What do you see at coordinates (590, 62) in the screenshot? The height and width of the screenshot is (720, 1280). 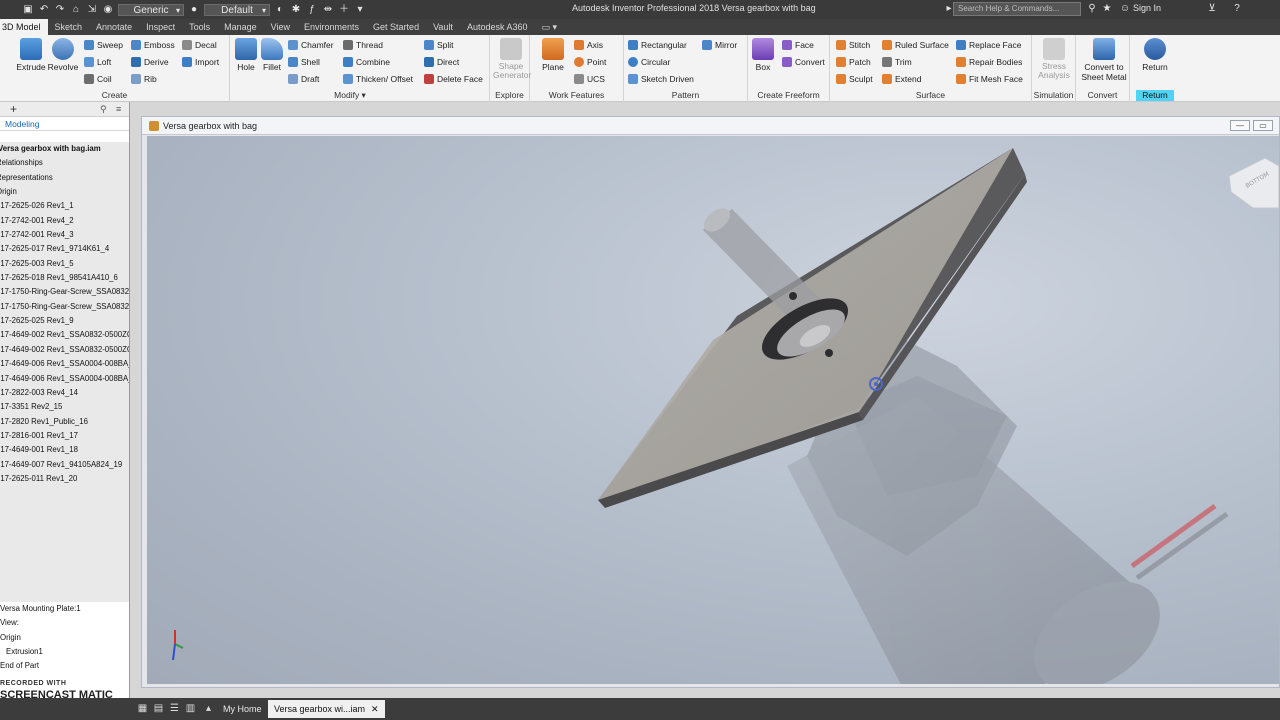 I see `point-button: Point` at bounding box center [590, 62].